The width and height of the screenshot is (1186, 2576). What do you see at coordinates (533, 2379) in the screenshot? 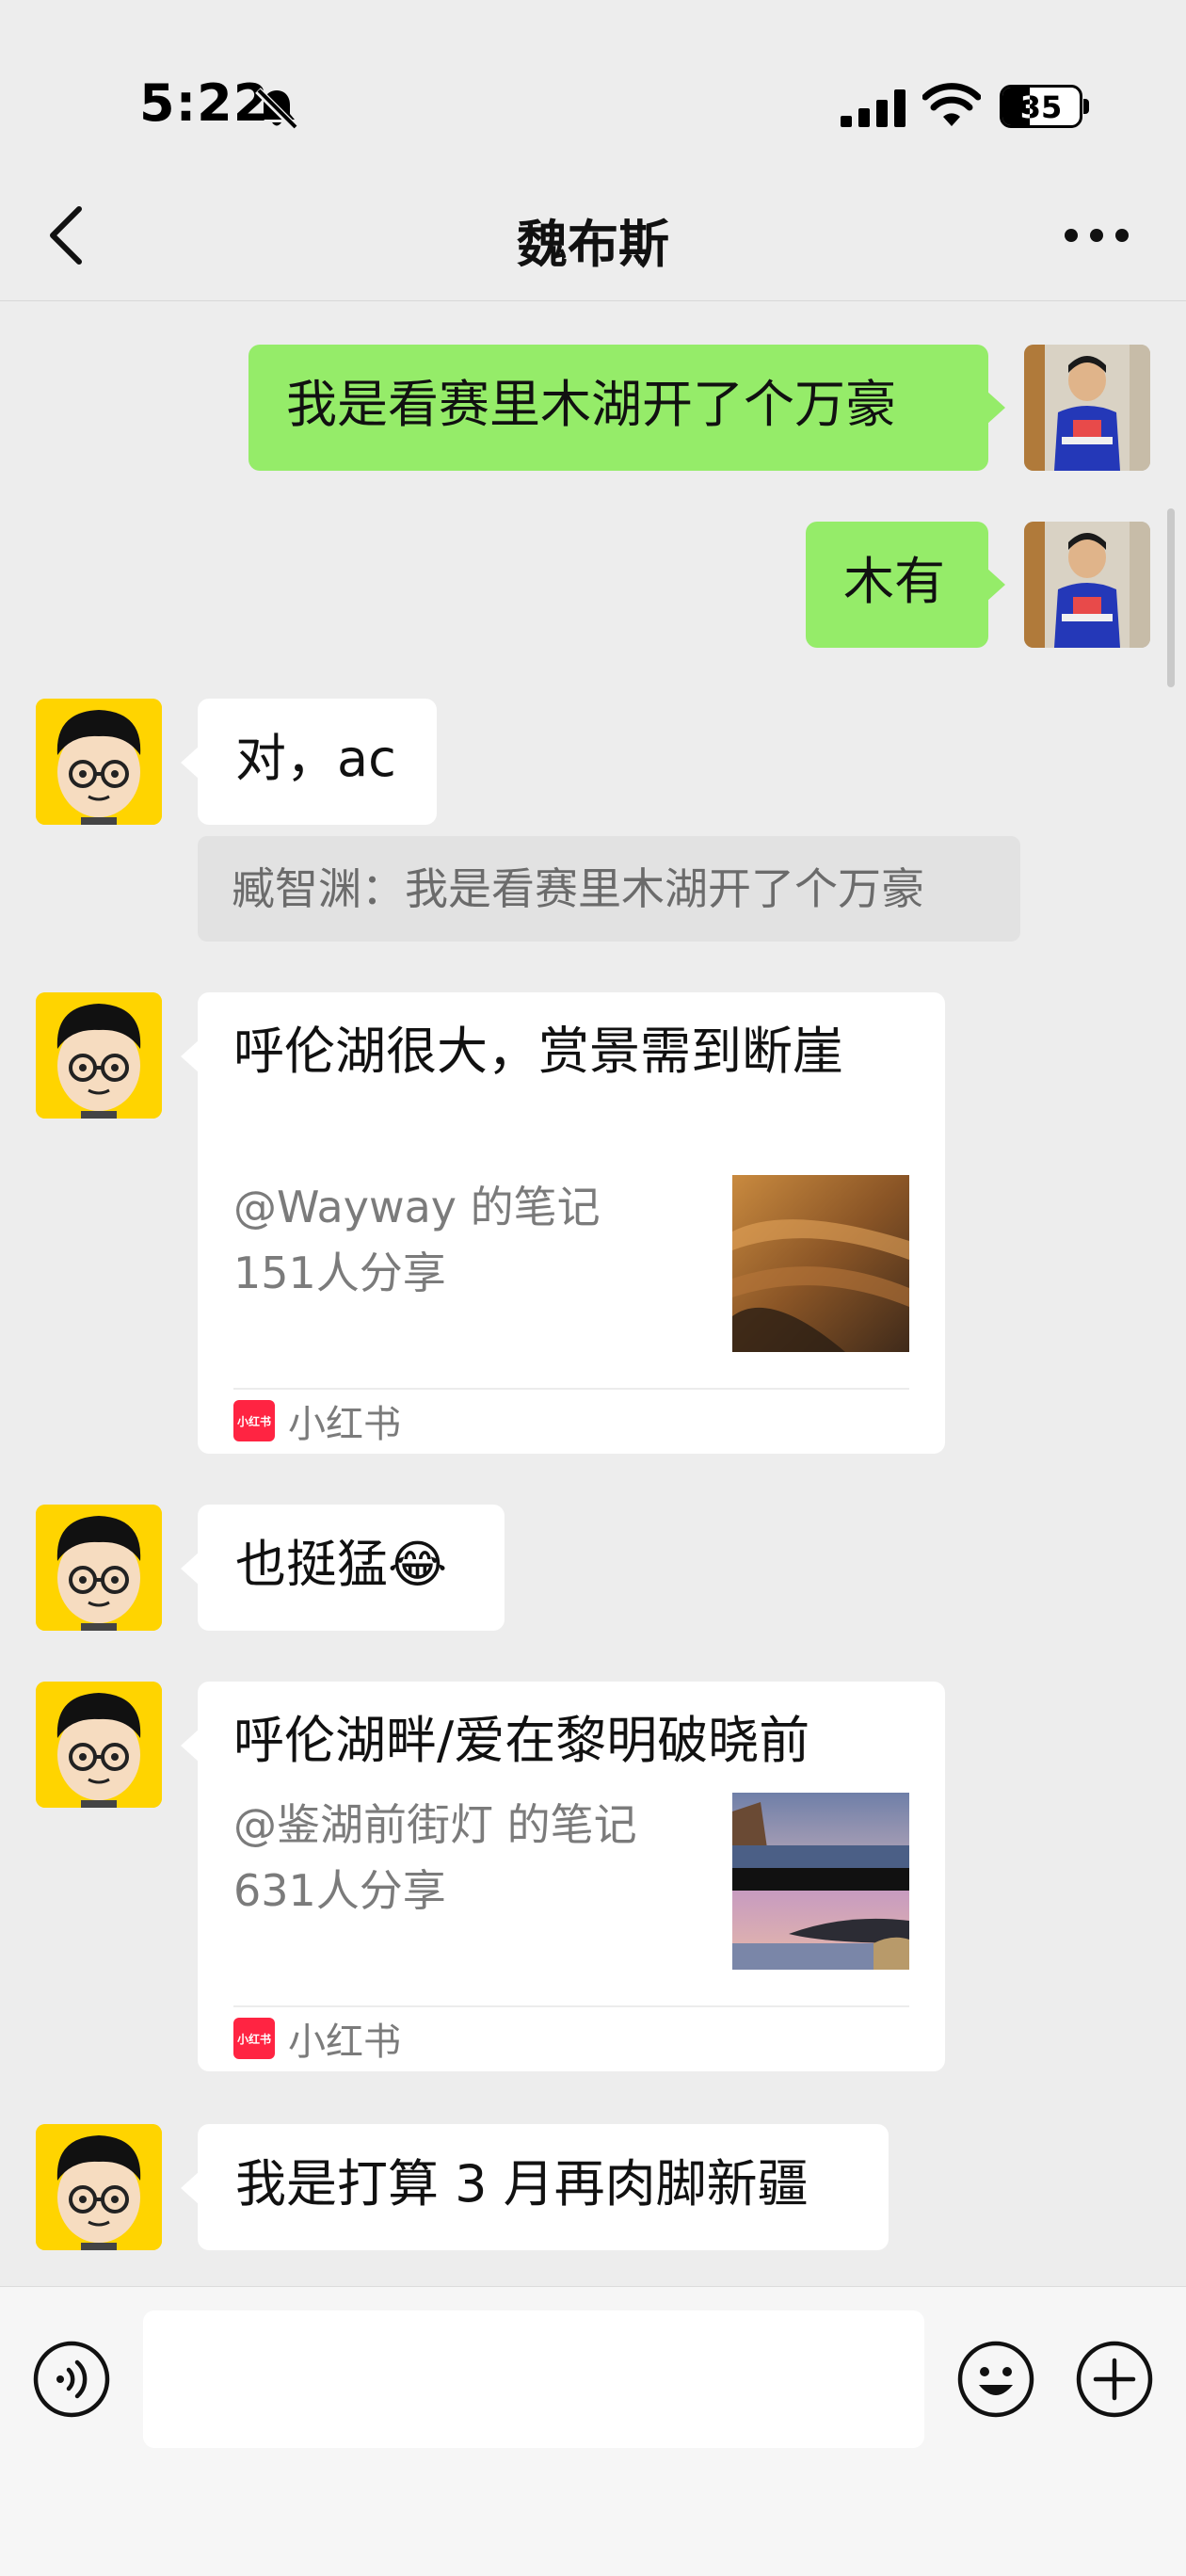
I see `message-input` at bounding box center [533, 2379].